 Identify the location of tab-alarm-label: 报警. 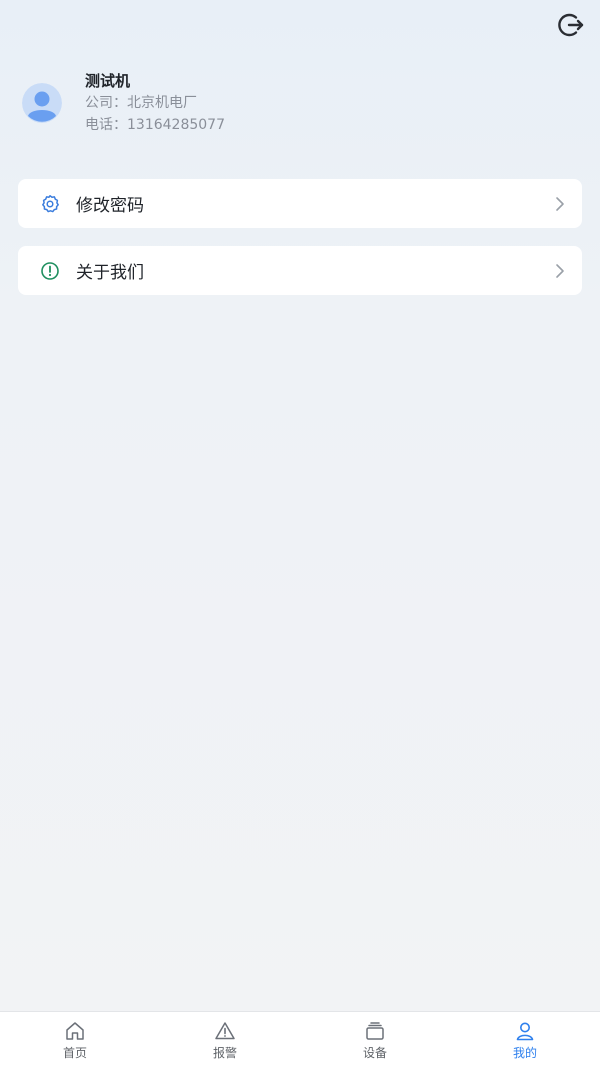
(224, 1053).